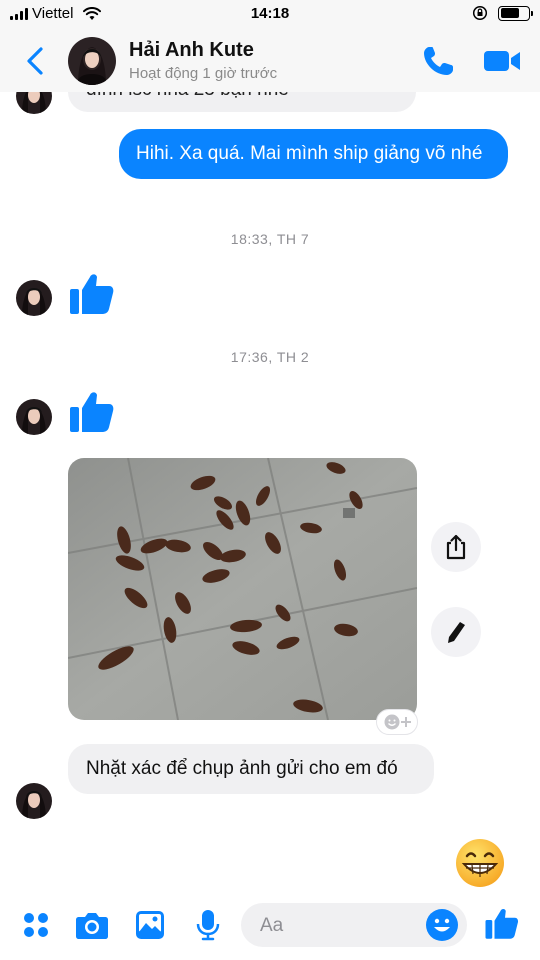 This screenshot has height=960, width=540. Describe the element at coordinates (242, 768) in the screenshot. I see `incoming-message-text: Nhặt xác để chụp ảnh gửi cho em đó` at that location.